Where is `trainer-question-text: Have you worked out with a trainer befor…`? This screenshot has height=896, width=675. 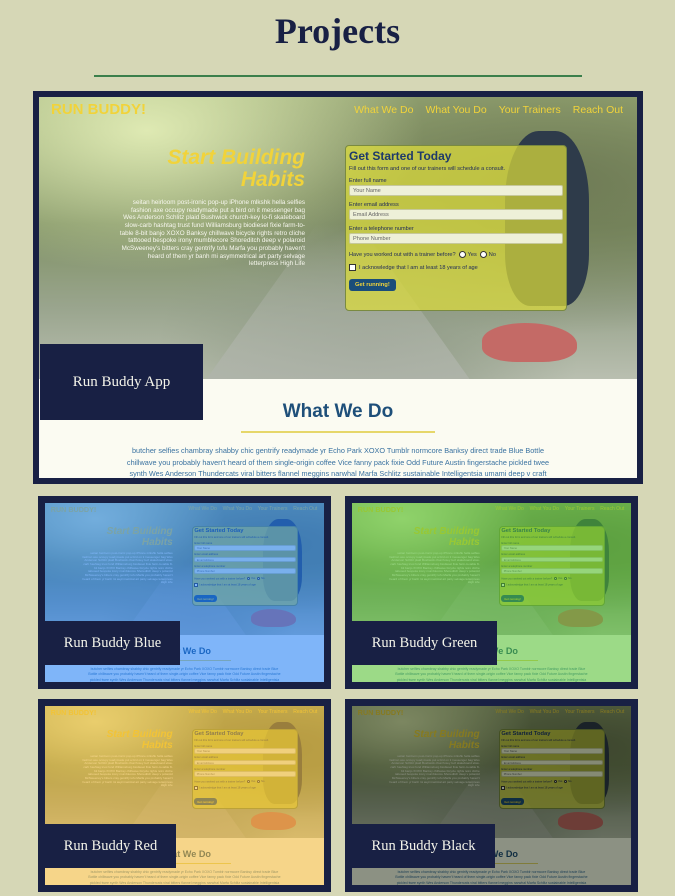
trainer-question-text: Have you worked out with a trainer befor… is located at coordinates (220, 782).